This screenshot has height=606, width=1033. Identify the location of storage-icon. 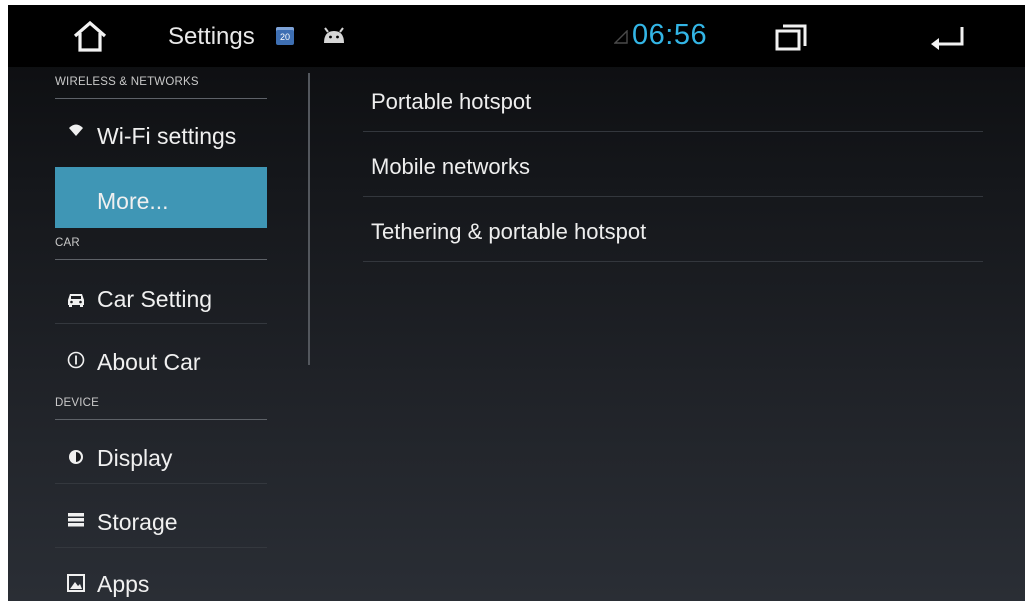
(76, 519).